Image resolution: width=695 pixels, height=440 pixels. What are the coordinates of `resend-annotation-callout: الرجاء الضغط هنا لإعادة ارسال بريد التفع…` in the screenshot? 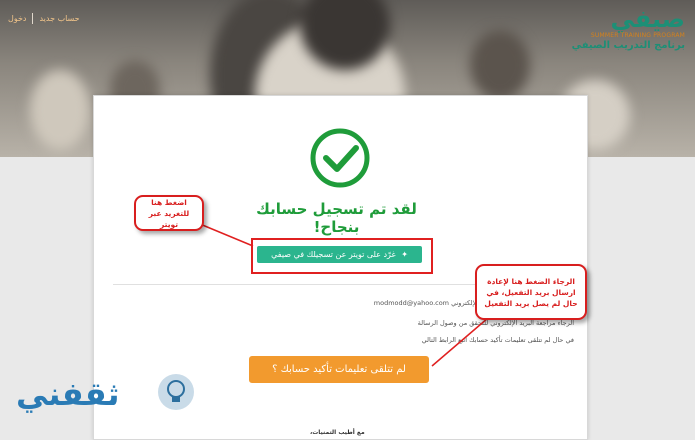 It's located at (531, 292).